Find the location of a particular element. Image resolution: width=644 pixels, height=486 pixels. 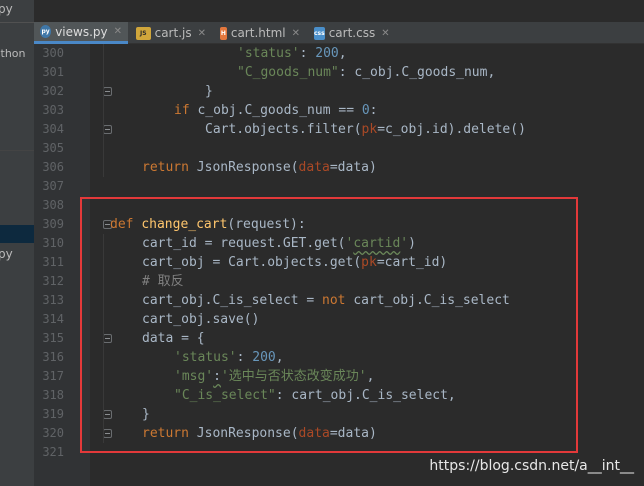

code-line-301: "C_goods_num": c_obj.C_goods_num, is located at coordinates (366, 72).